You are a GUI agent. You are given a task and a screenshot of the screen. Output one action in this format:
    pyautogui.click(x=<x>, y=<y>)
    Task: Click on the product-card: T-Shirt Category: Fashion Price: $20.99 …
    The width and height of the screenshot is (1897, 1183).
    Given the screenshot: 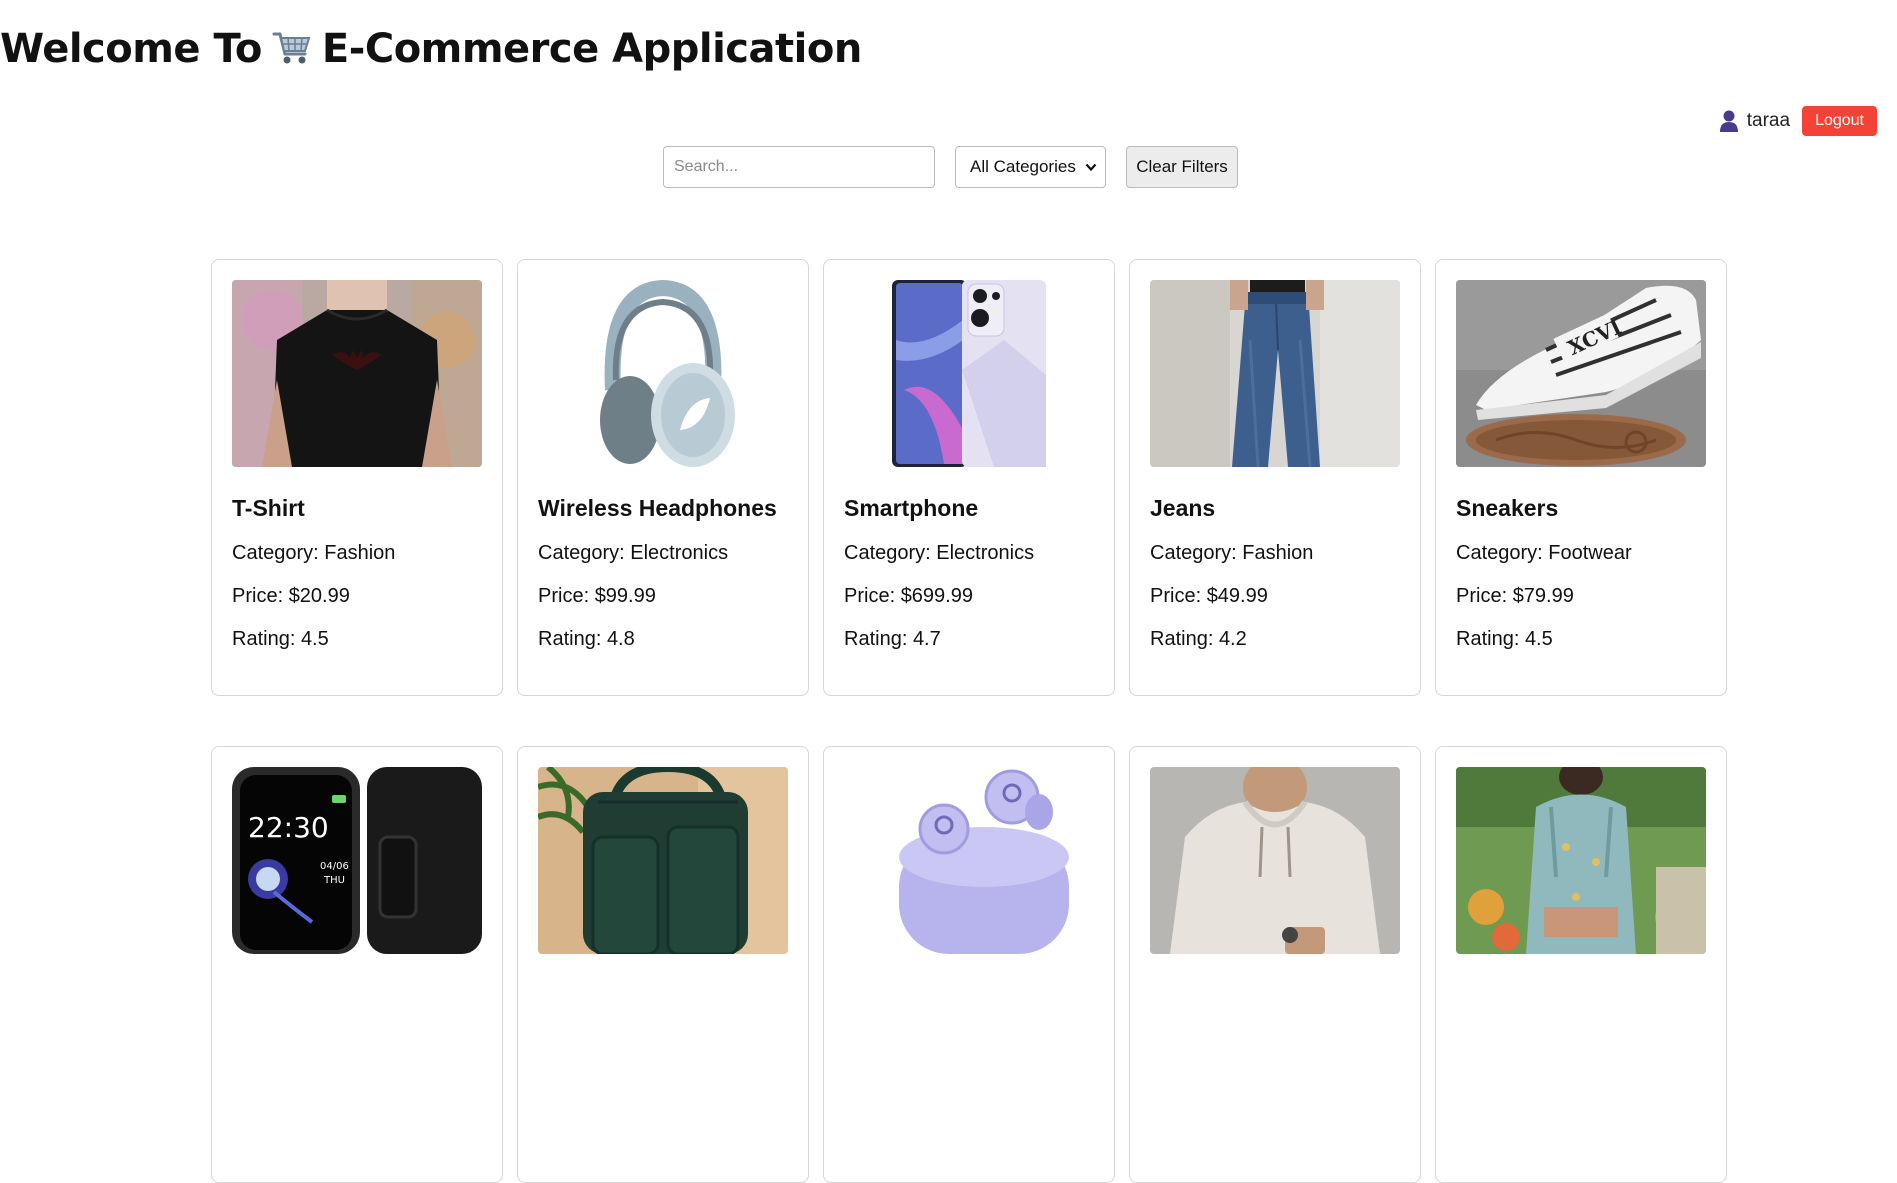 What is the action you would take?
    pyautogui.click(x=357, y=477)
    